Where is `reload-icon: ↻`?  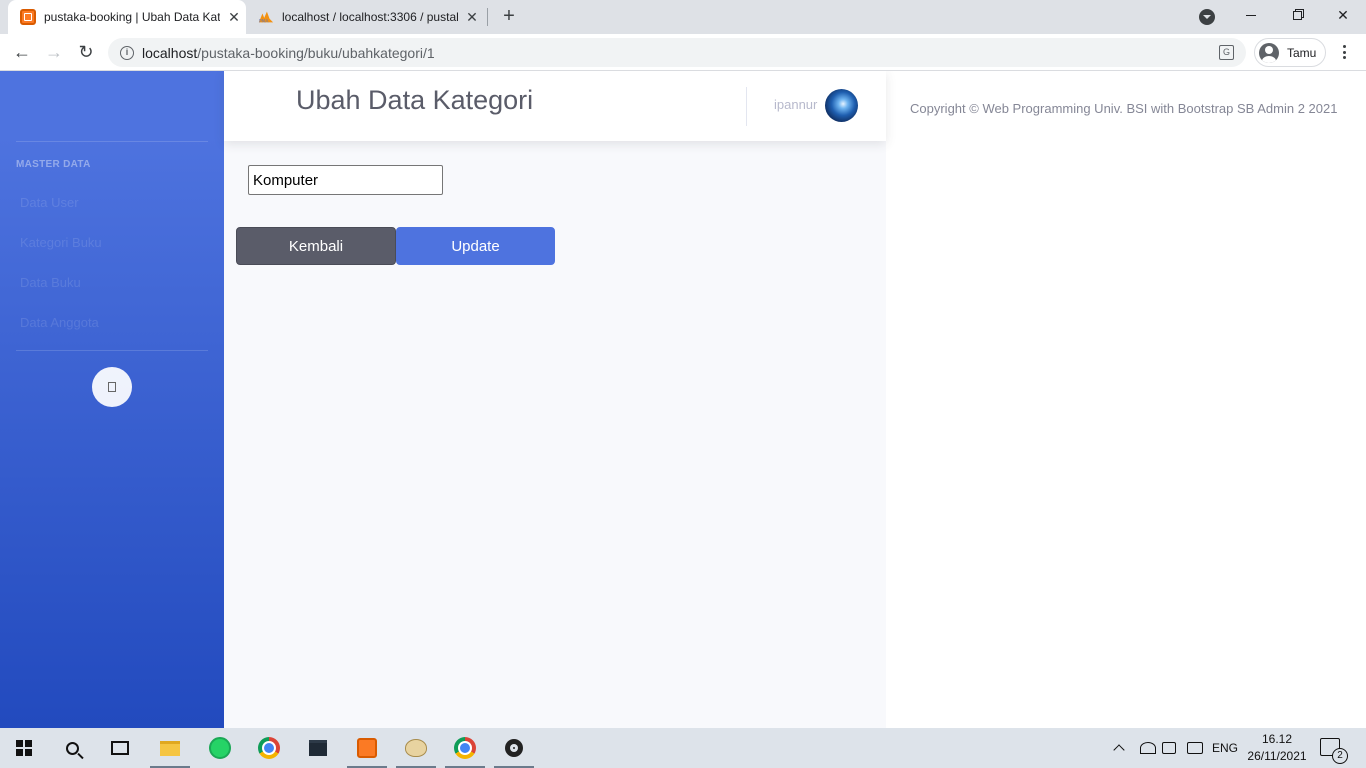
reload-icon: ↻ is located at coordinates (86, 52).